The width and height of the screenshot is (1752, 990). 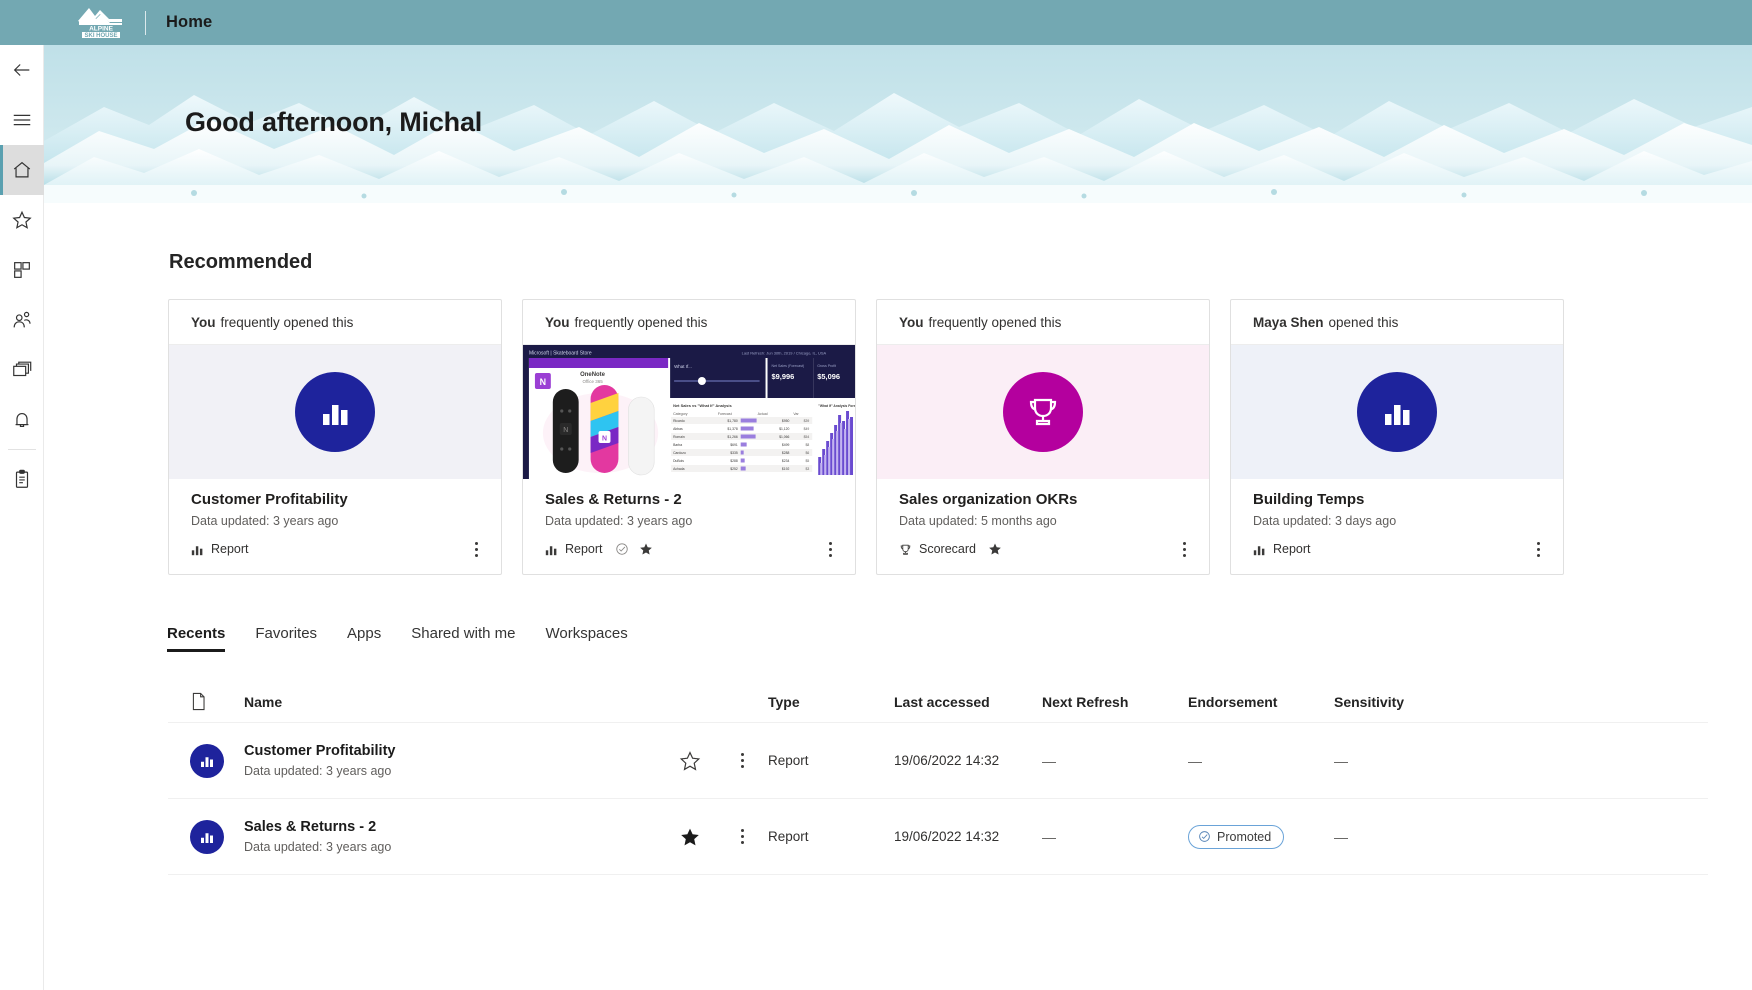 What do you see at coordinates (619, 521) in the screenshot?
I see `card-subtitle: Data updated: 3 years ago` at bounding box center [619, 521].